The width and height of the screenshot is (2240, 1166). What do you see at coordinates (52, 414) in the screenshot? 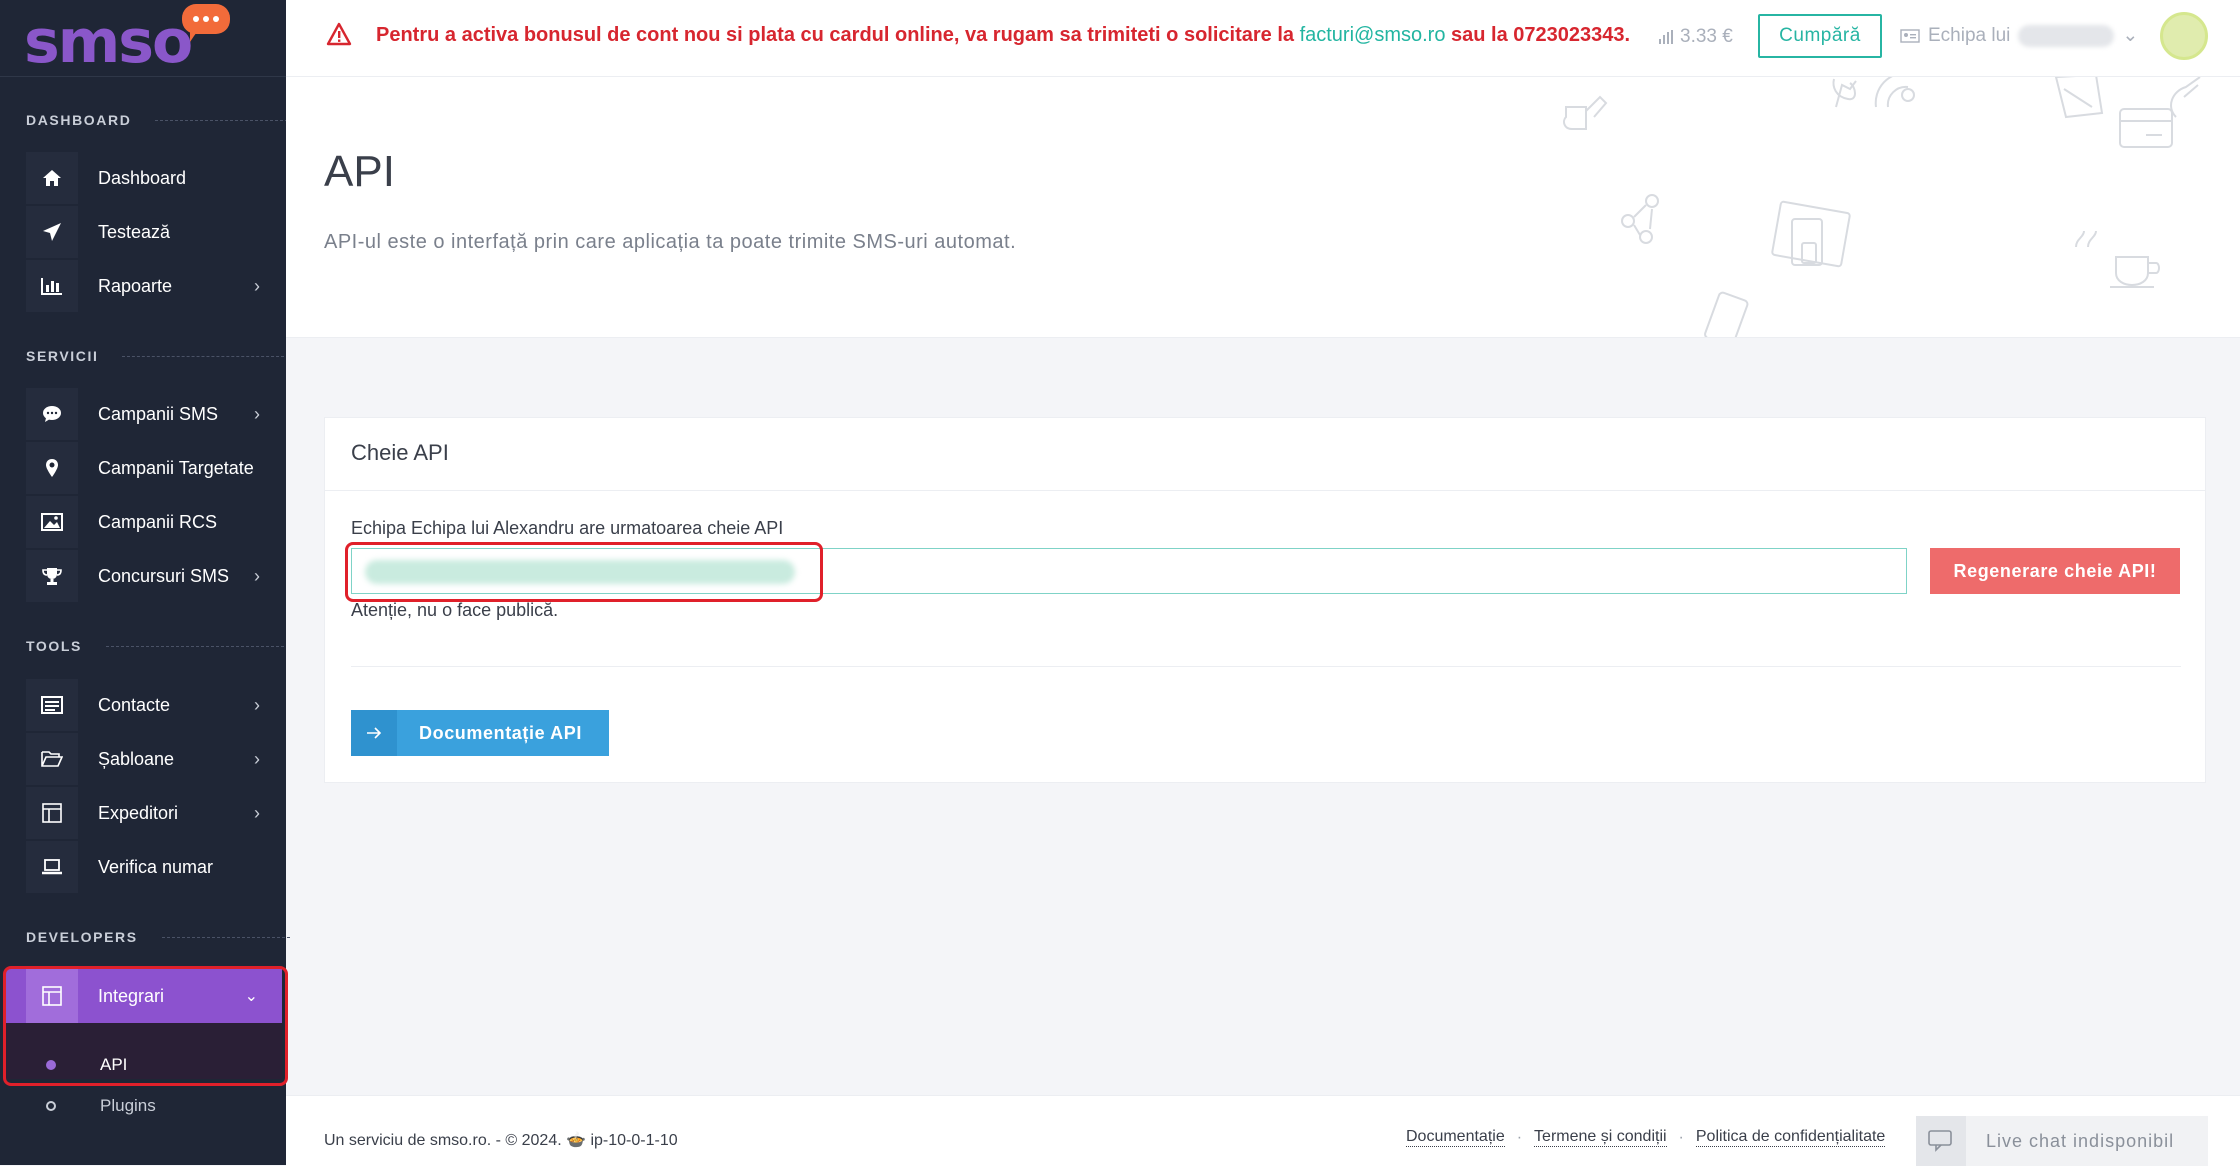
I see `speech-bubble-icon` at bounding box center [52, 414].